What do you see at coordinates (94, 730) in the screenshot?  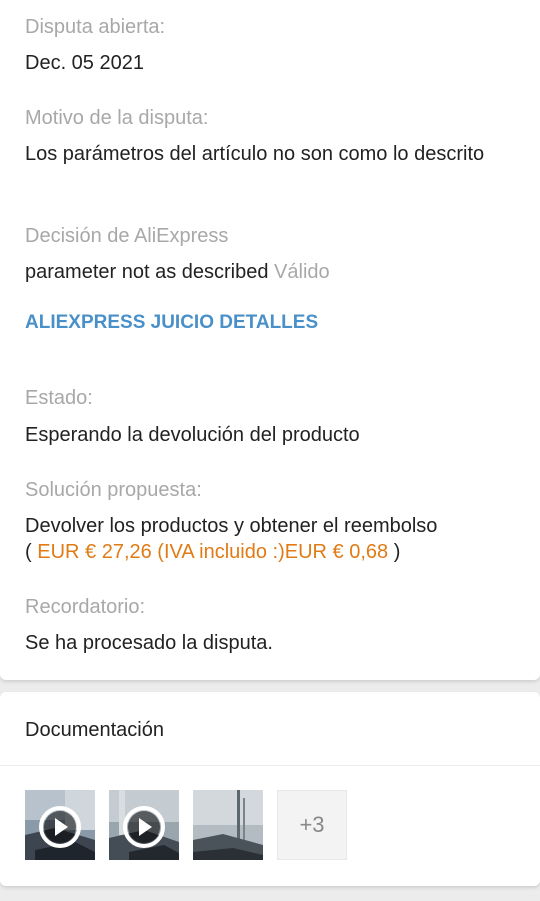 I see `documentation-title: Documentación` at bounding box center [94, 730].